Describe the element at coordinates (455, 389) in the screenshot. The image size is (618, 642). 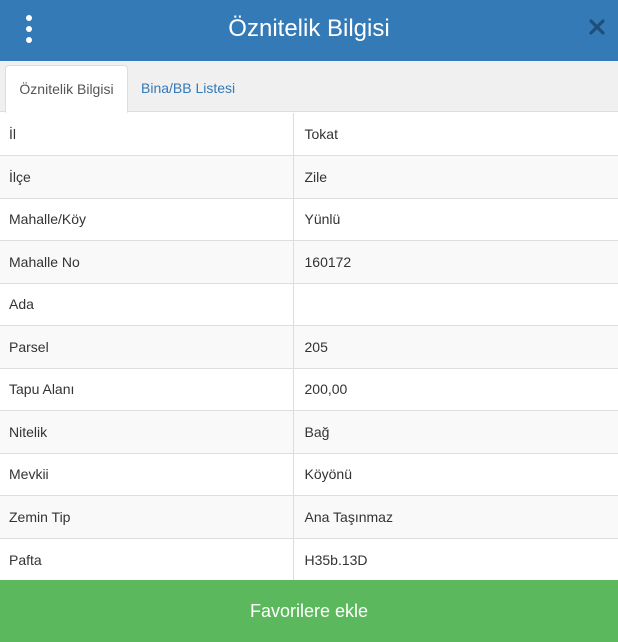
I see `attribute-value: 200,00` at that location.